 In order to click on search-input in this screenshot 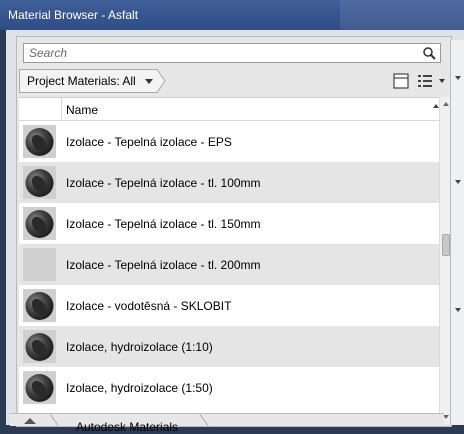, I will do `click(224, 53)`.